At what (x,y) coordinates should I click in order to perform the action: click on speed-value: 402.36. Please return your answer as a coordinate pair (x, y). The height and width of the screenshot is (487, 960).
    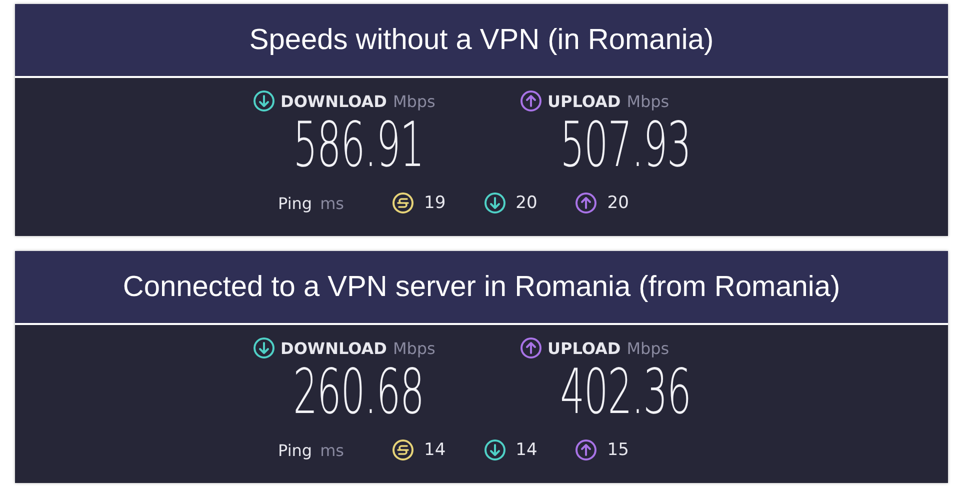
    Looking at the image, I should click on (625, 392).